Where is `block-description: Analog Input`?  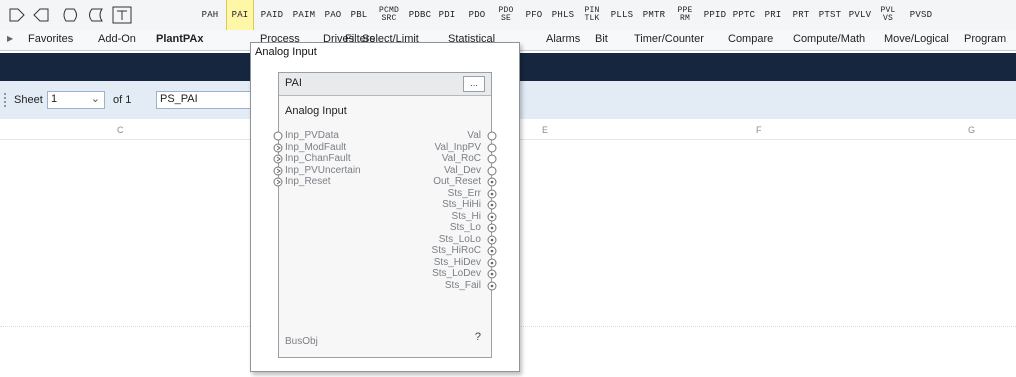 block-description: Analog Input is located at coordinates (316, 111).